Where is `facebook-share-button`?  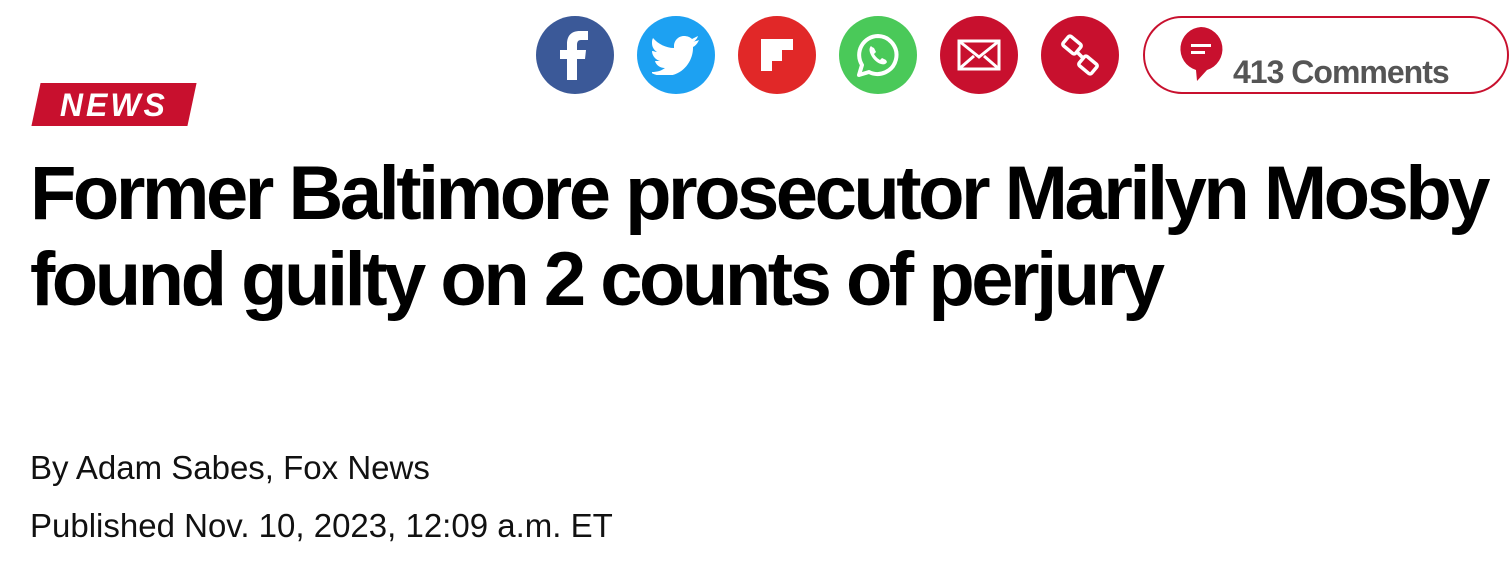
facebook-share-button is located at coordinates (575, 55).